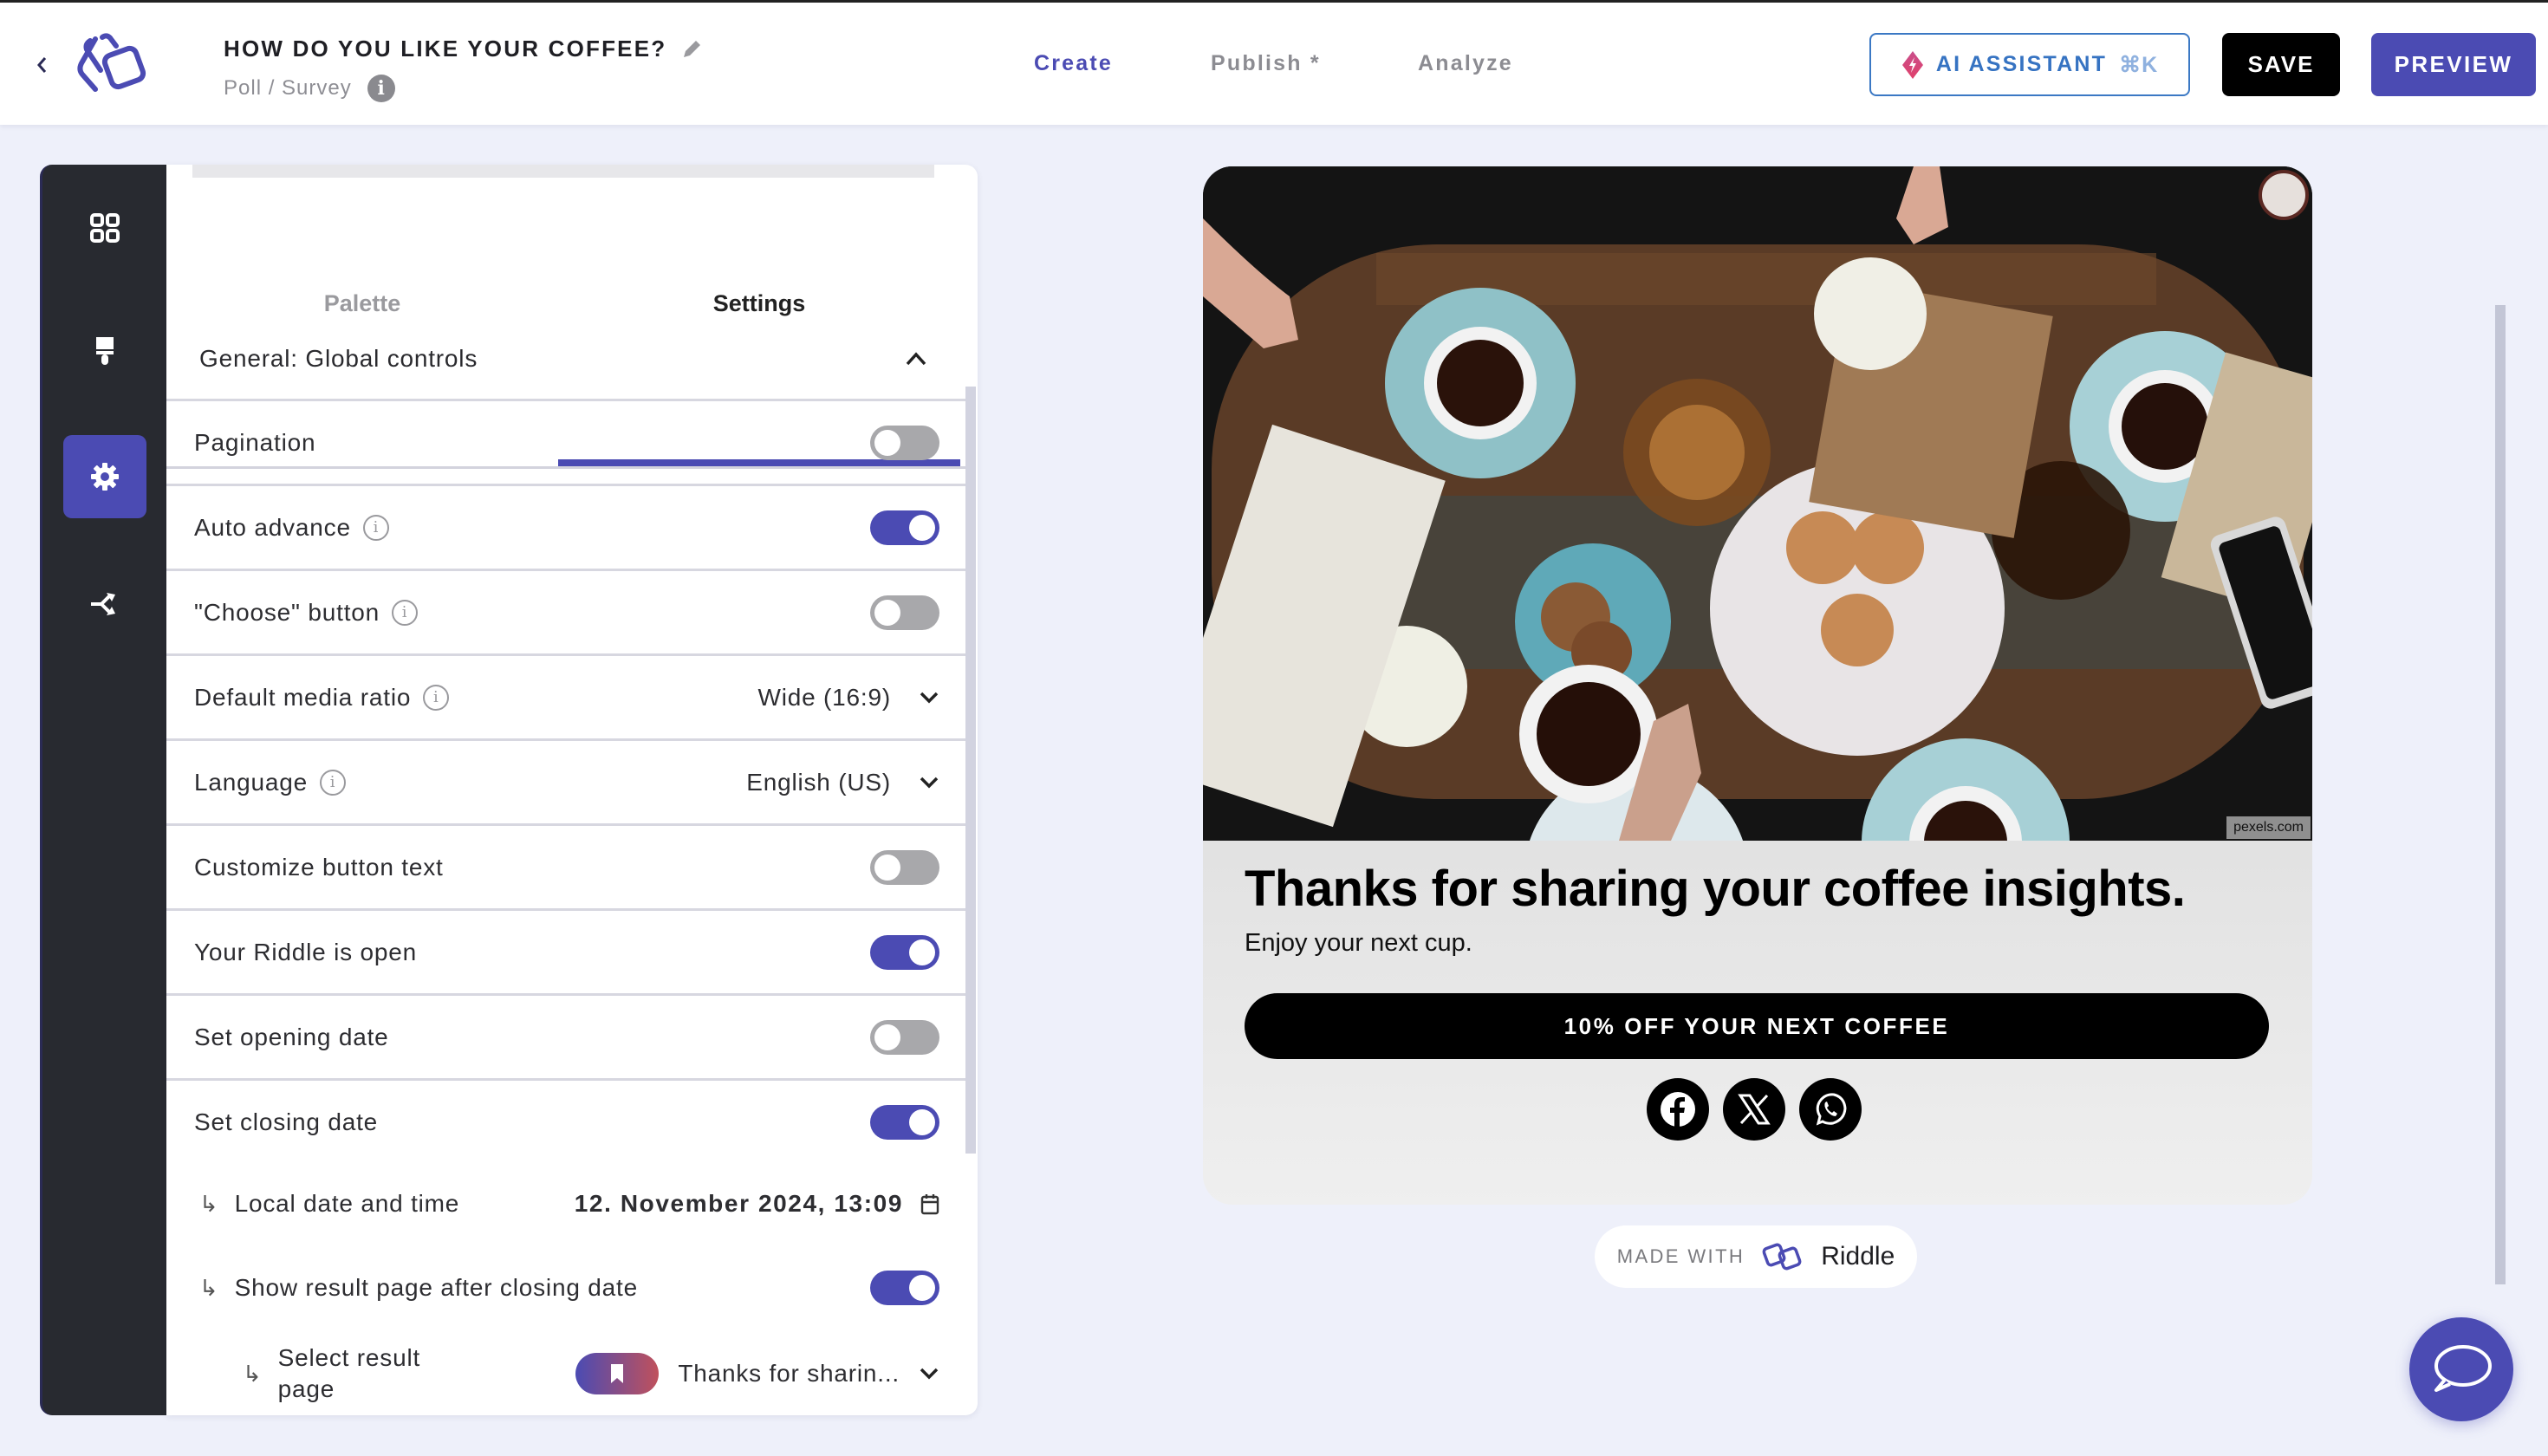 This screenshot has height=1456, width=2548. I want to click on pagination-label: Pagination, so click(255, 442).